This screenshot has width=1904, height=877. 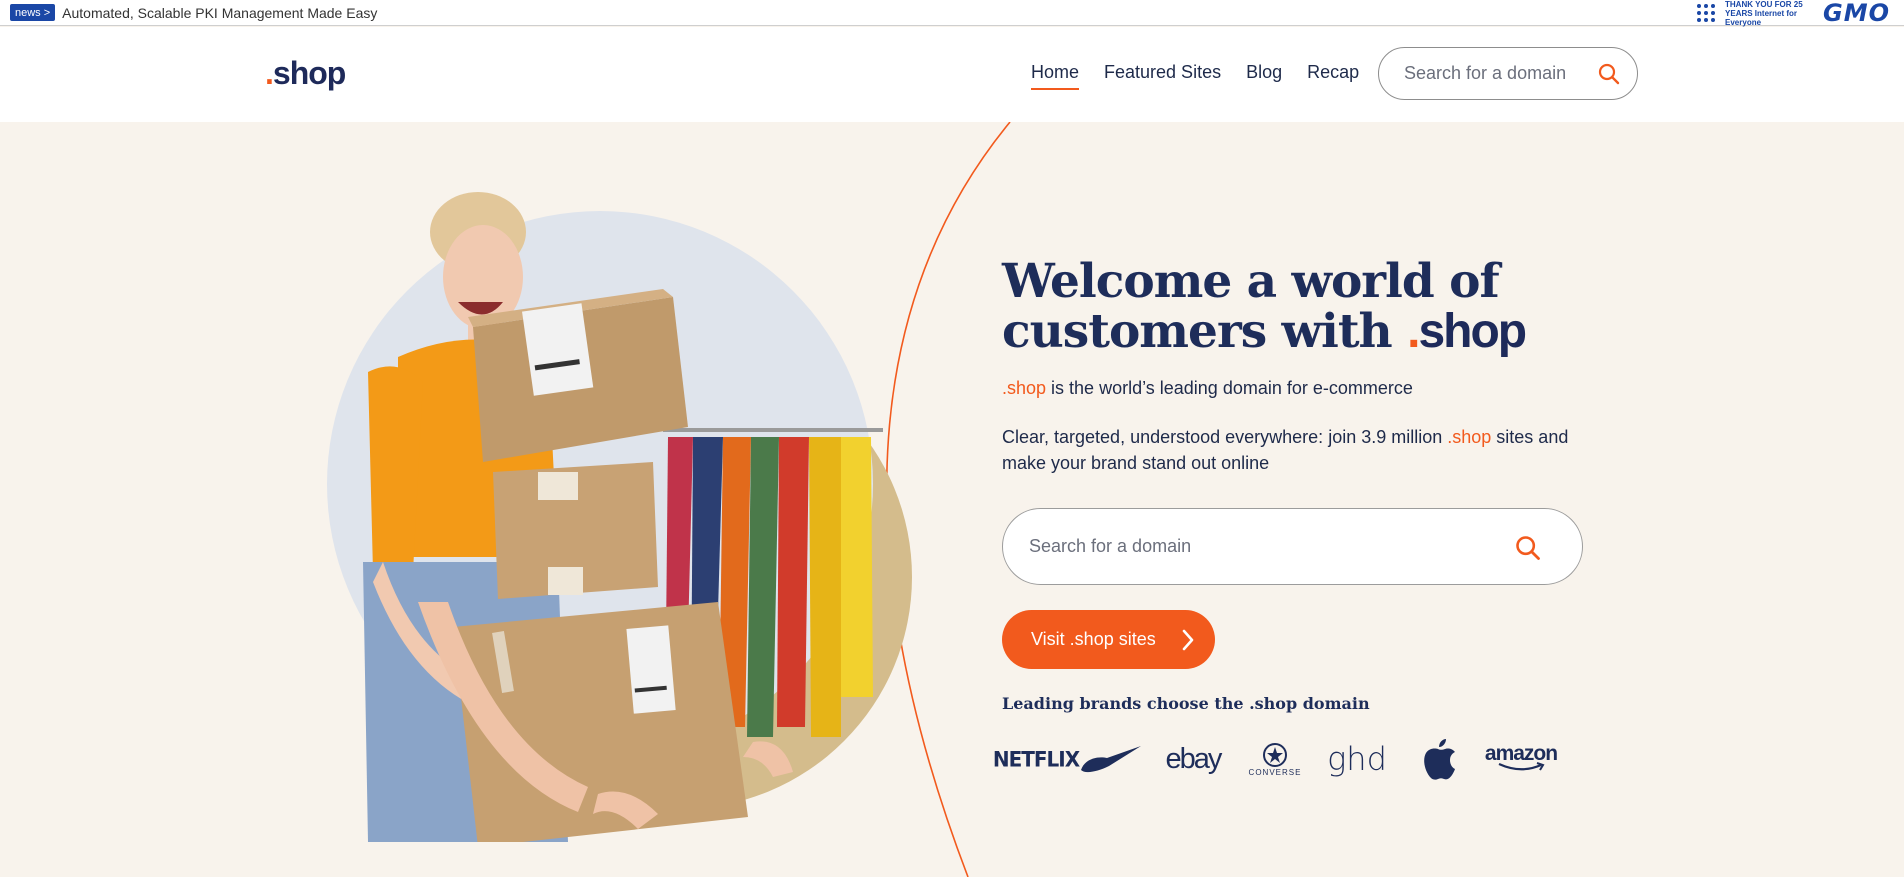 I want to click on hero-headline: Welcome a world of customers with .shop, so click(x=1264, y=306).